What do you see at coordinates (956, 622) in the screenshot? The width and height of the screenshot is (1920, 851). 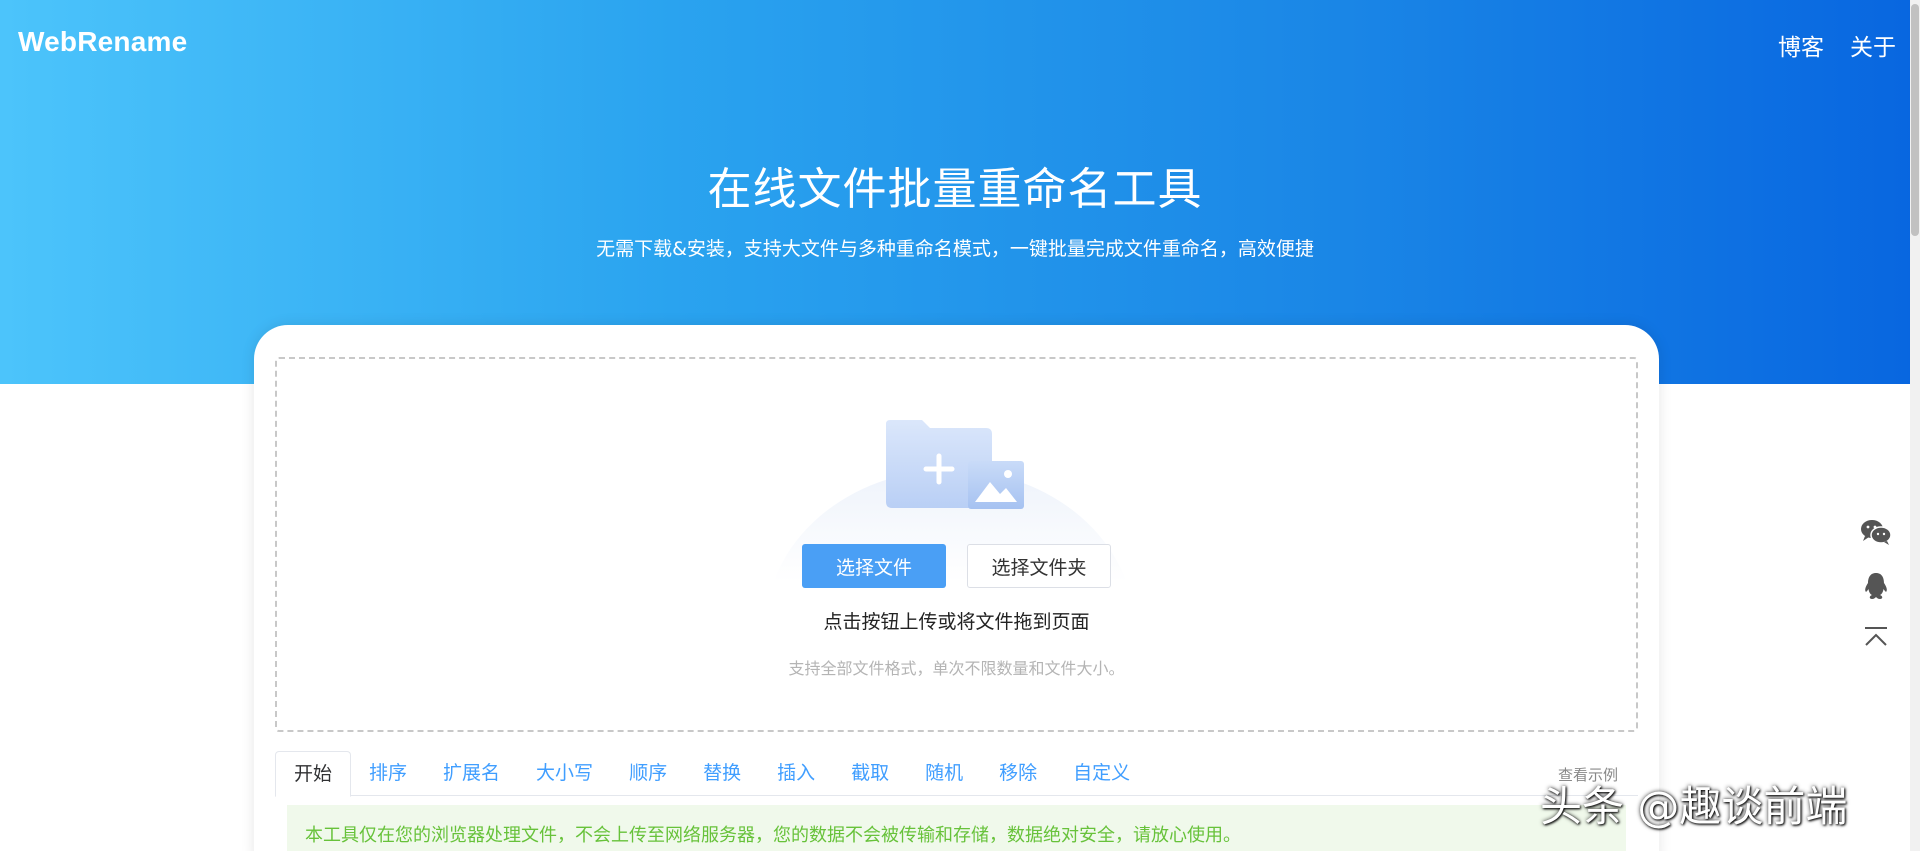 I see `upload-hint: 点击按钮上传或将文件拖到页面` at bounding box center [956, 622].